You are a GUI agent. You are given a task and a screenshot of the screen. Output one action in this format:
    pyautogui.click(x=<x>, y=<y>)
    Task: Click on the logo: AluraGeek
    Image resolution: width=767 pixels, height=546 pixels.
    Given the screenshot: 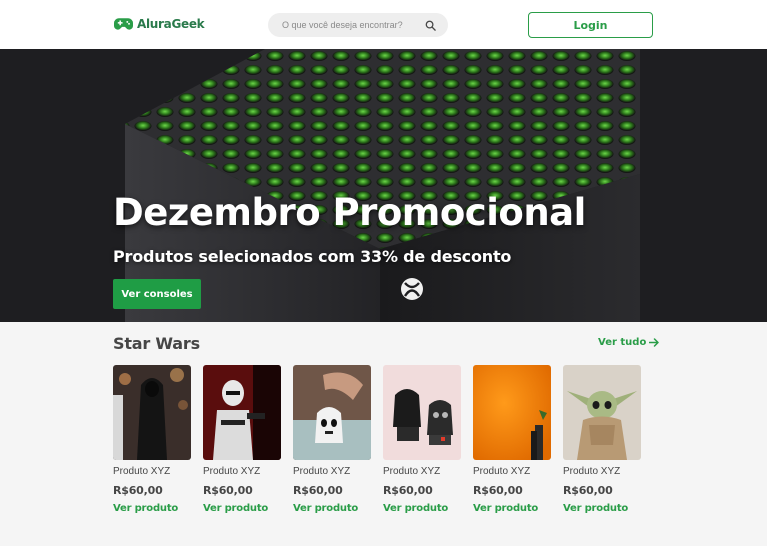 What is the action you would take?
    pyautogui.click(x=159, y=24)
    